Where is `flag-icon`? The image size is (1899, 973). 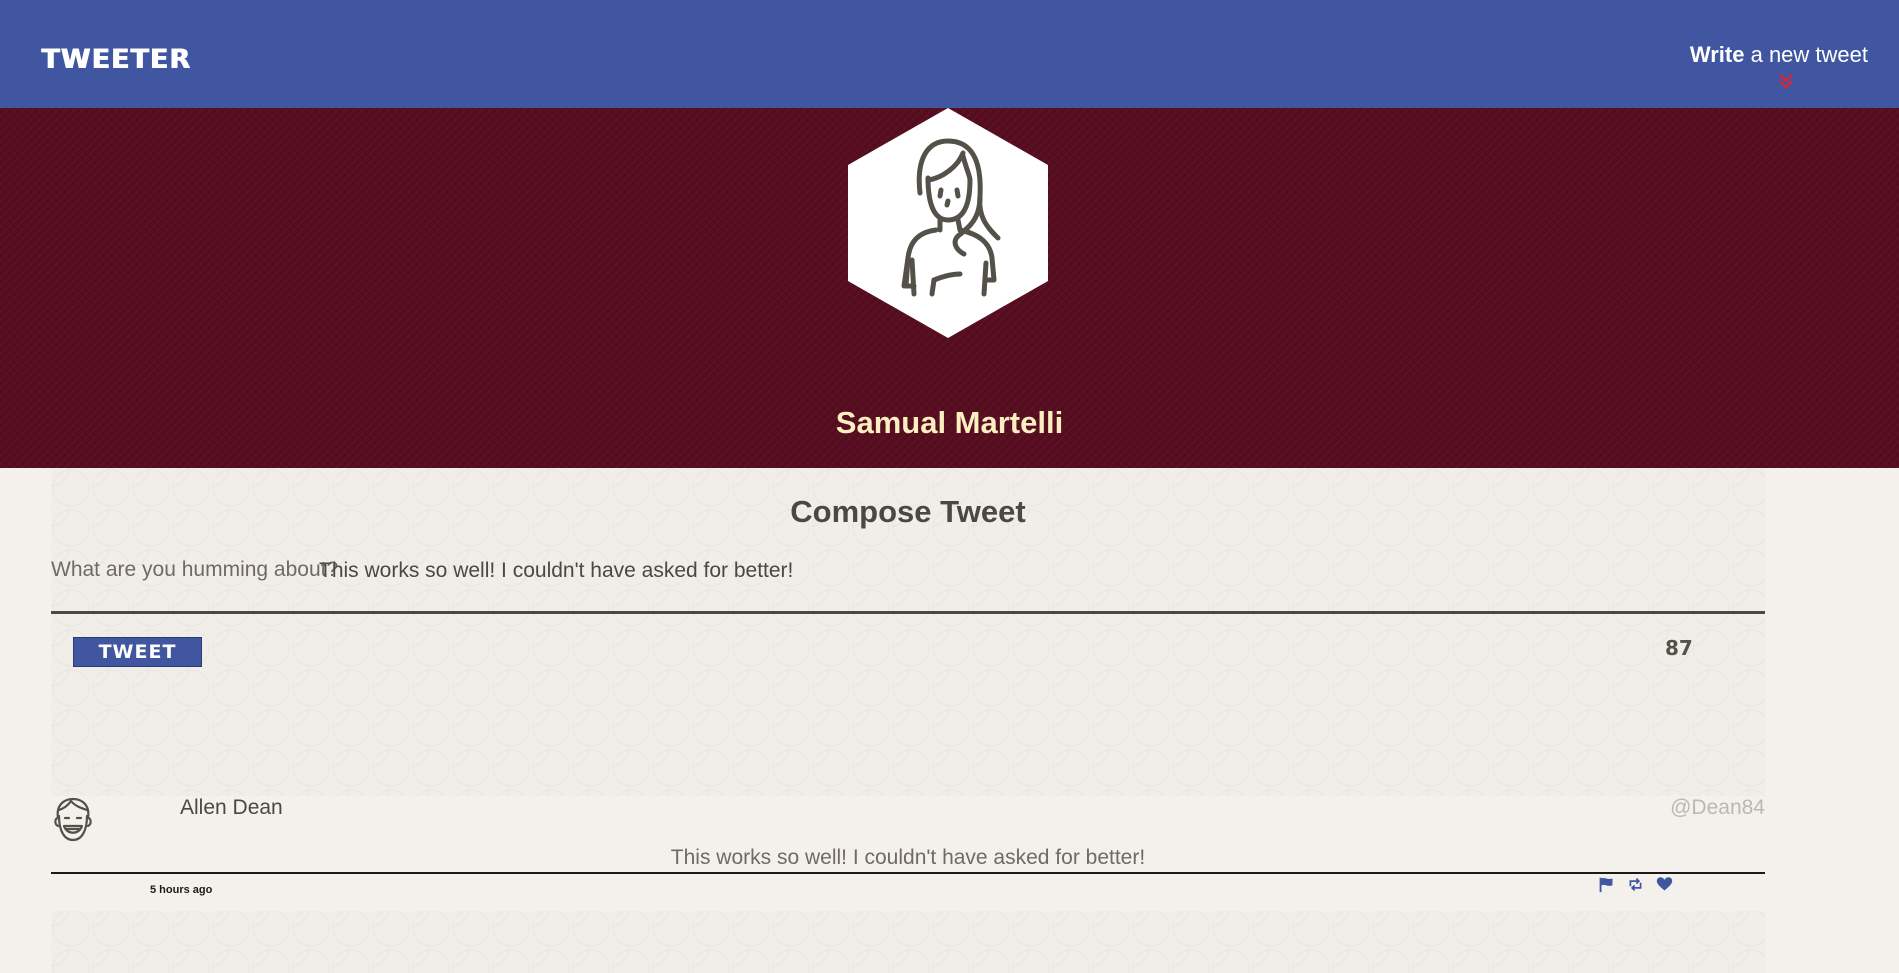
flag-icon is located at coordinates (1606, 884).